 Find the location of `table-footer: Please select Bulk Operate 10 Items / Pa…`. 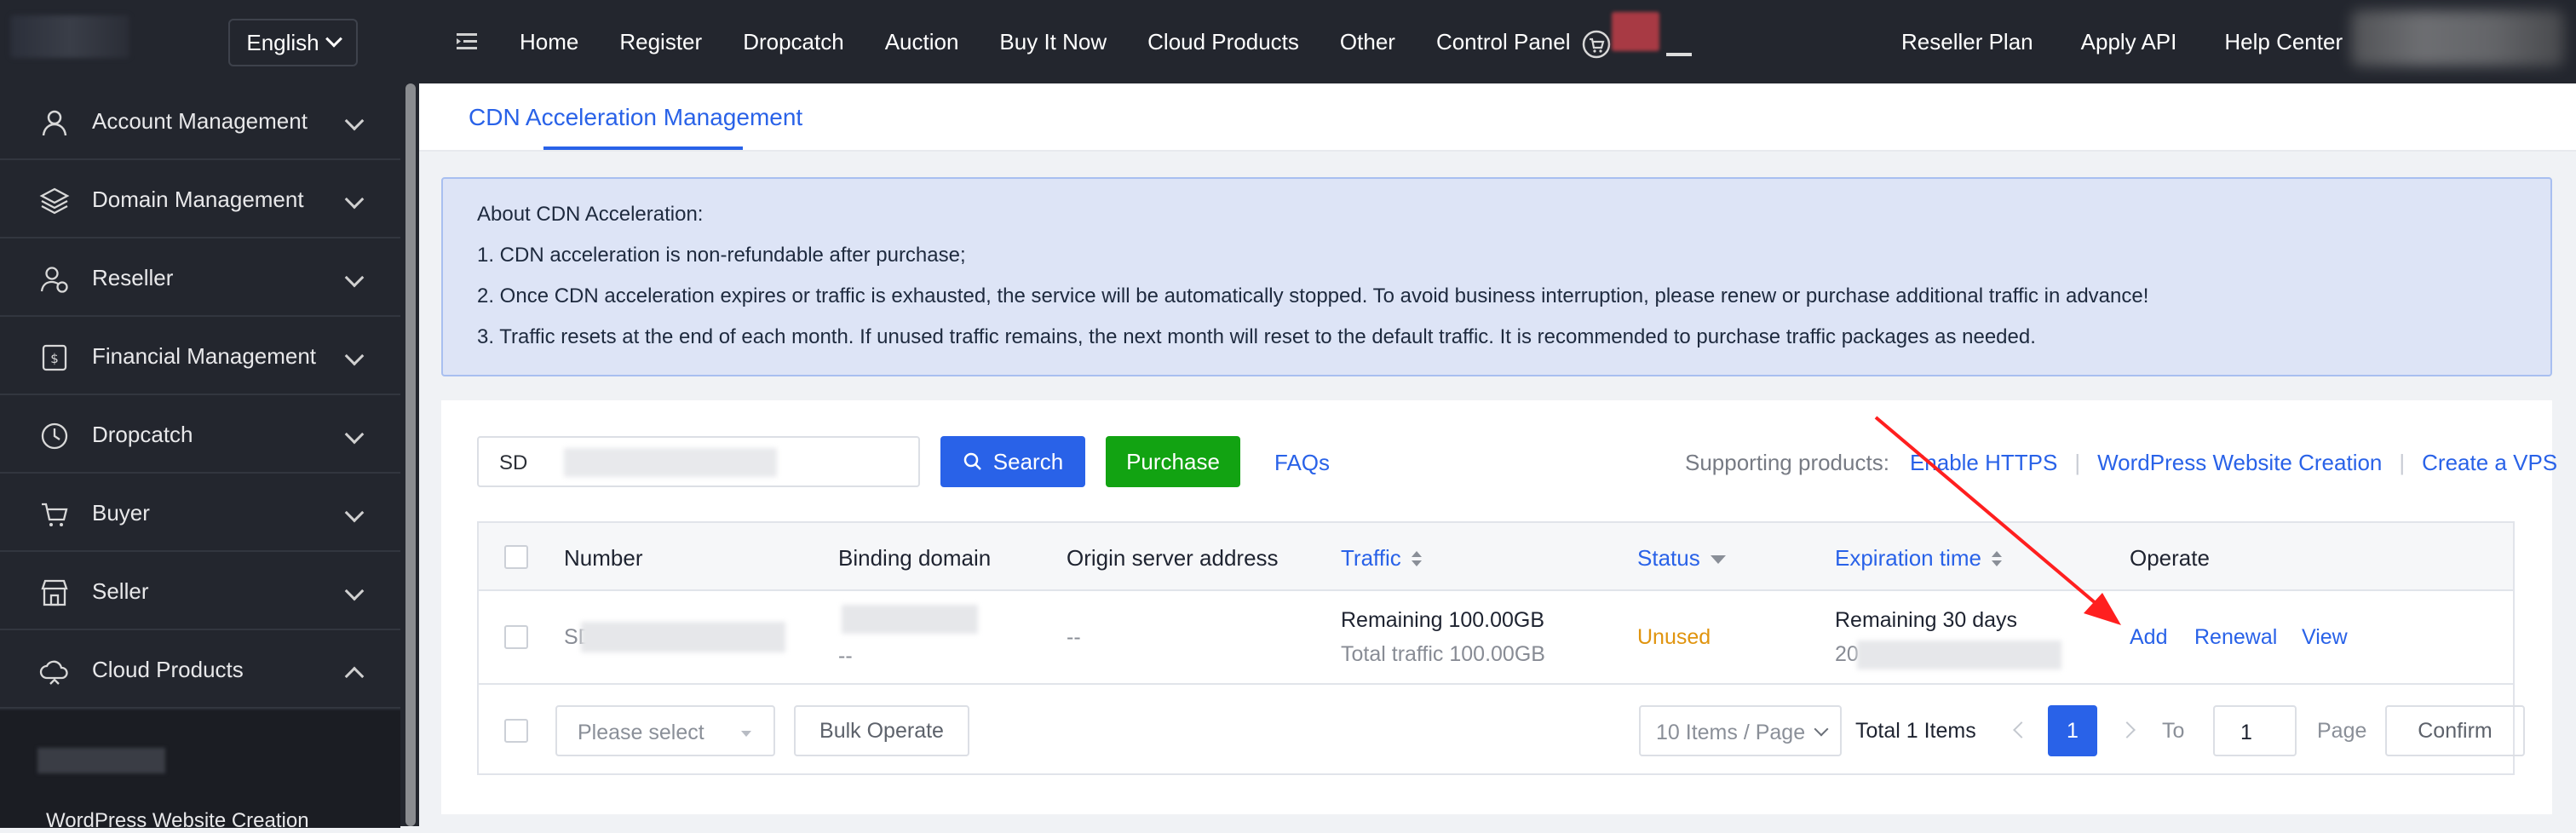

table-footer: Please select Bulk Operate 10 Items / Pa… is located at coordinates (1502, 730).